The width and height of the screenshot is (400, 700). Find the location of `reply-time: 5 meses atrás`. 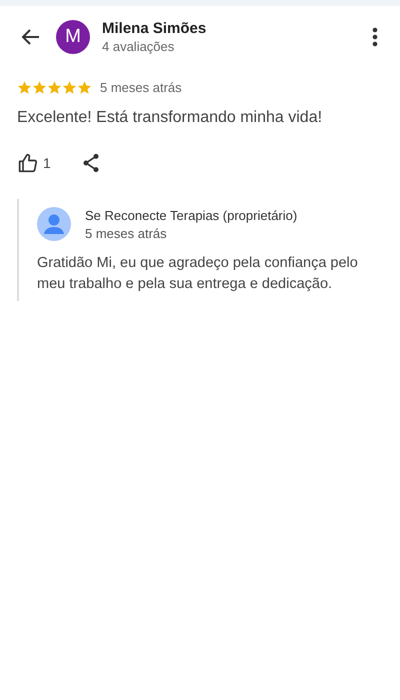

reply-time: 5 meses atrás is located at coordinates (126, 233).